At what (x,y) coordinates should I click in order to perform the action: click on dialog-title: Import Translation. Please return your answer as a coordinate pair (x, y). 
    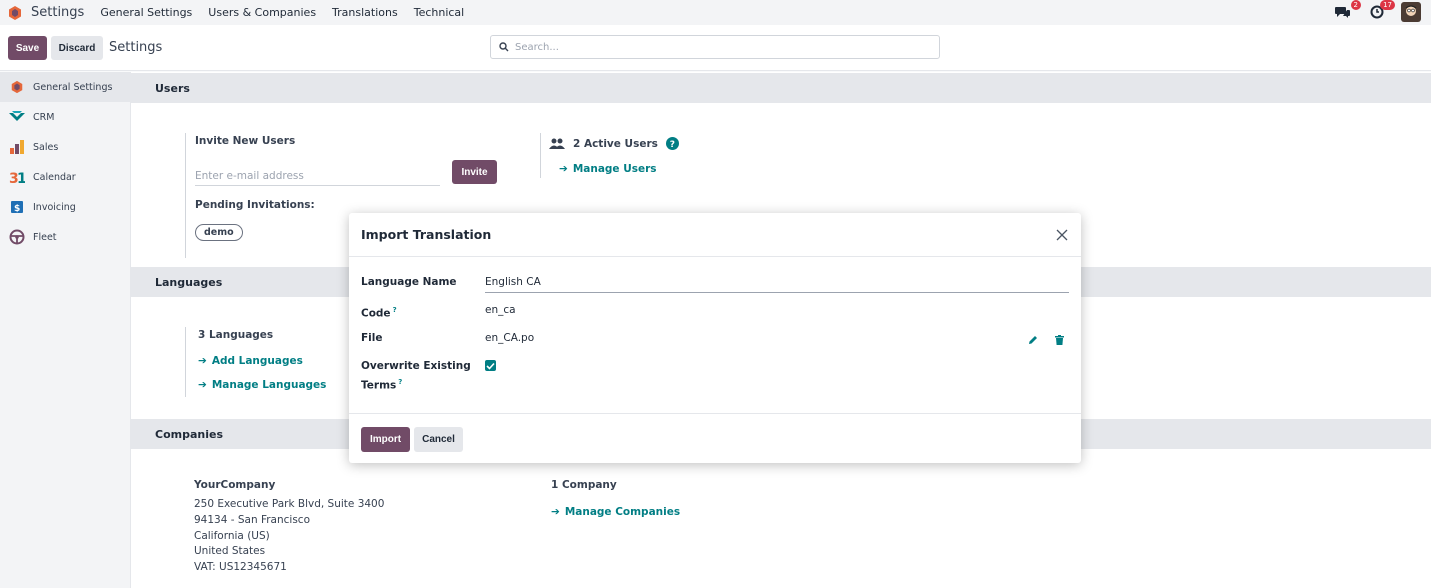
    Looking at the image, I should click on (426, 234).